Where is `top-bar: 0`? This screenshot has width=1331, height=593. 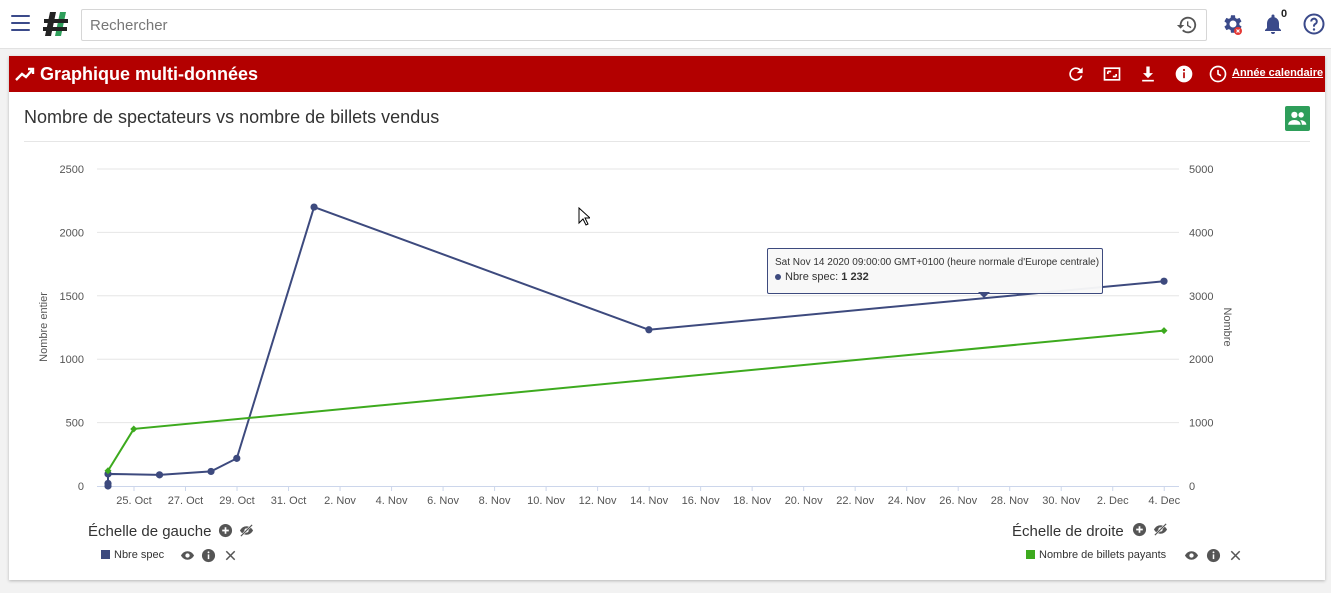
top-bar: 0 is located at coordinates (665, 24).